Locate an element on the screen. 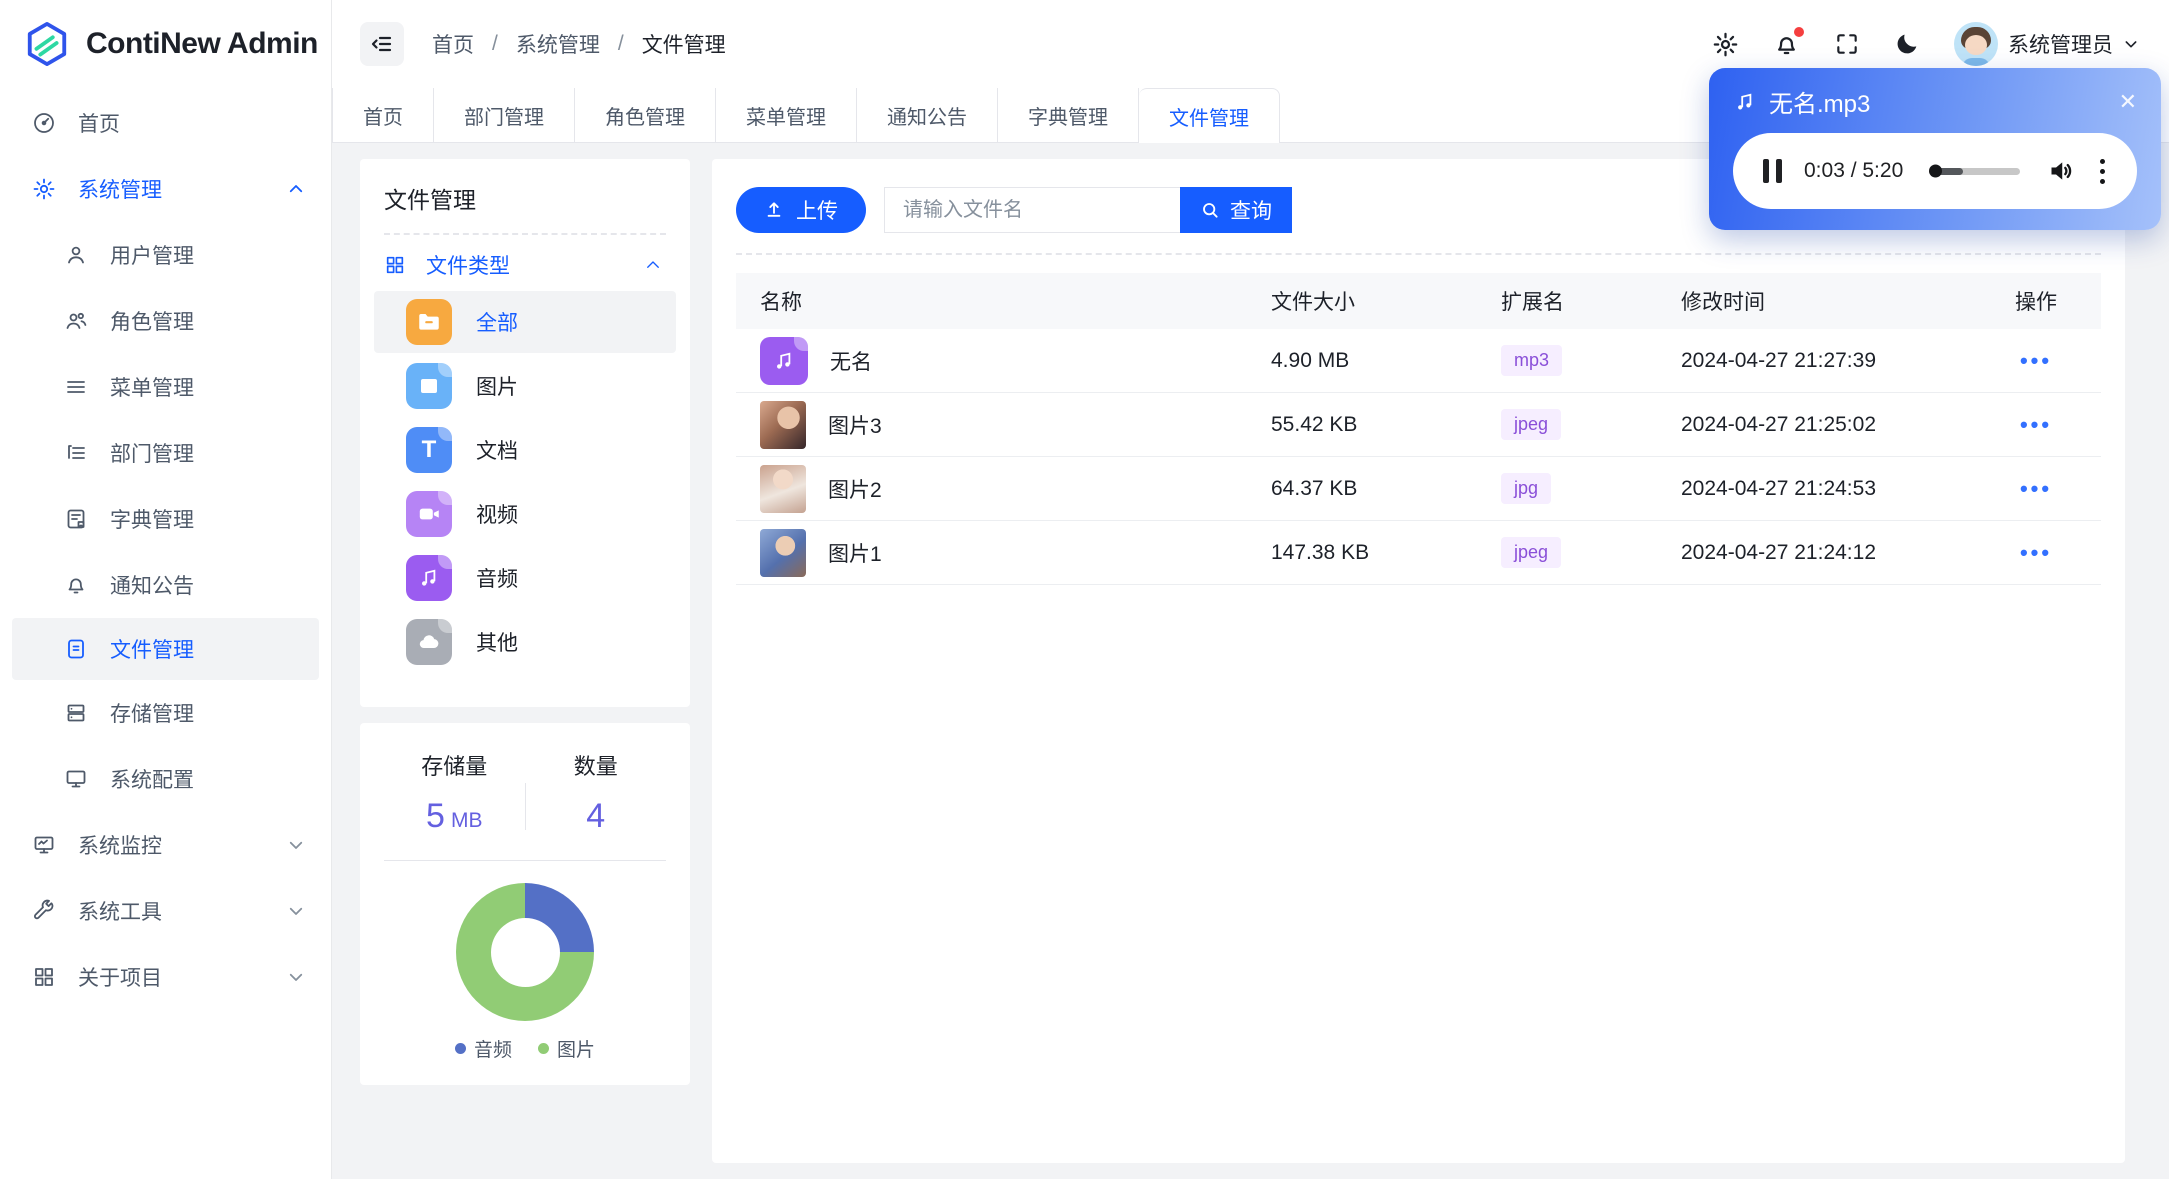 The image size is (2169, 1179). sidebar-fold-button is located at coordinates (382, 44).